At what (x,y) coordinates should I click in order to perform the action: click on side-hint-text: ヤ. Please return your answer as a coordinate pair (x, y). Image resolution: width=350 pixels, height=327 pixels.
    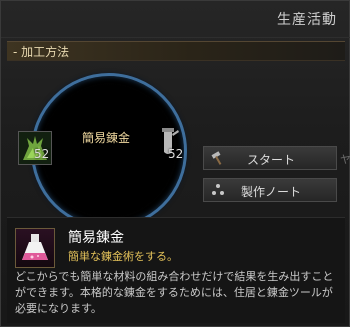
    Looking at the image, I should click on (345, 159).